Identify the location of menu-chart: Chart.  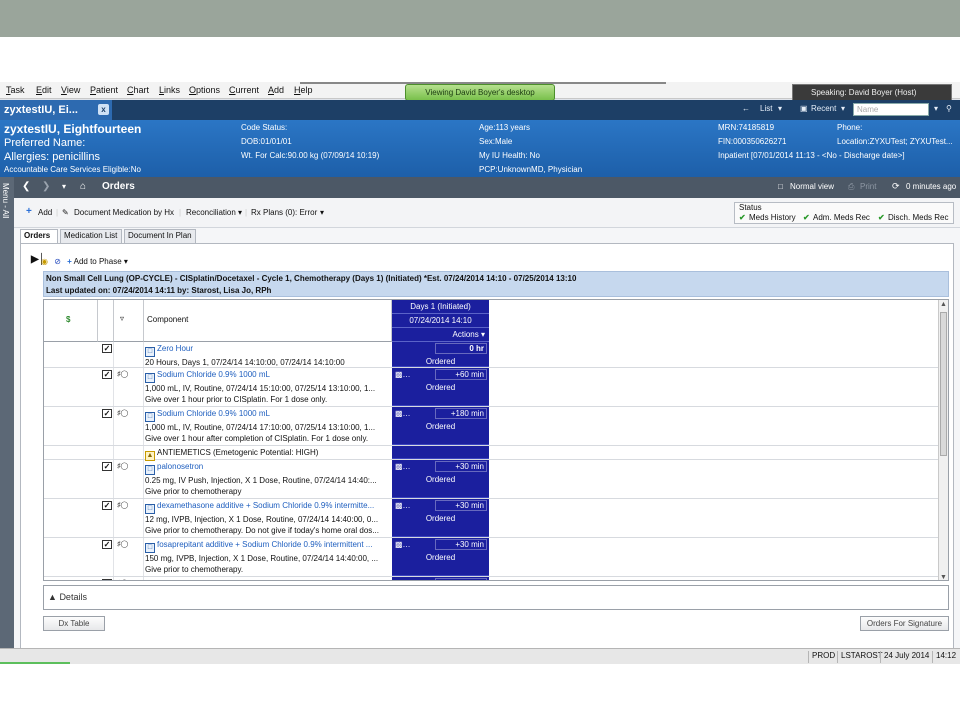
(138, 90).